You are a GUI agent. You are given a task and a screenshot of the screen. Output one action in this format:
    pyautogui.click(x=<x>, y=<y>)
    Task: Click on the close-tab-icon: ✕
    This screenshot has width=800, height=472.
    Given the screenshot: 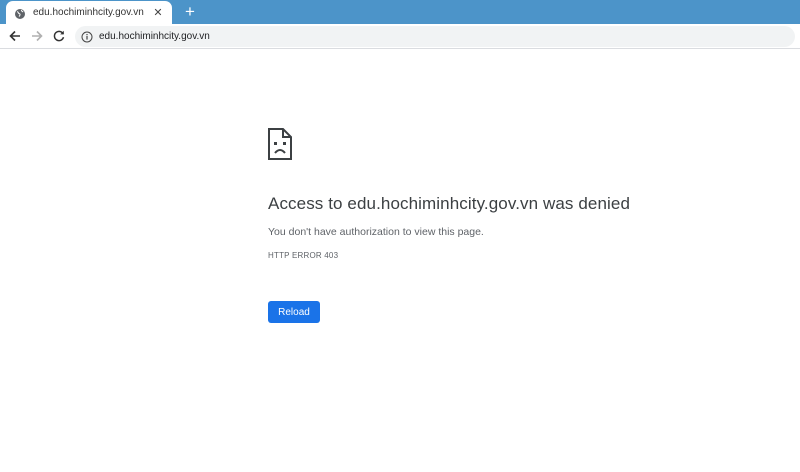 What is the action you would take?
    pyautogui.click(x=158, y=13)
    